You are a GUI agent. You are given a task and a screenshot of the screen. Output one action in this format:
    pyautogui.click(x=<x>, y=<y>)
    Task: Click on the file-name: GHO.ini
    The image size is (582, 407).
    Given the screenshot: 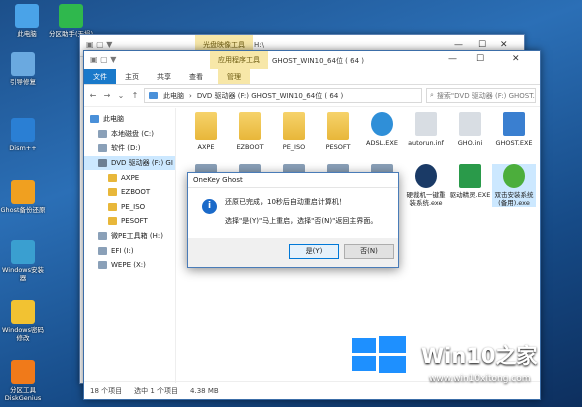 What is the action you would take?
    pyautogui.click(x=470, y=143)
    